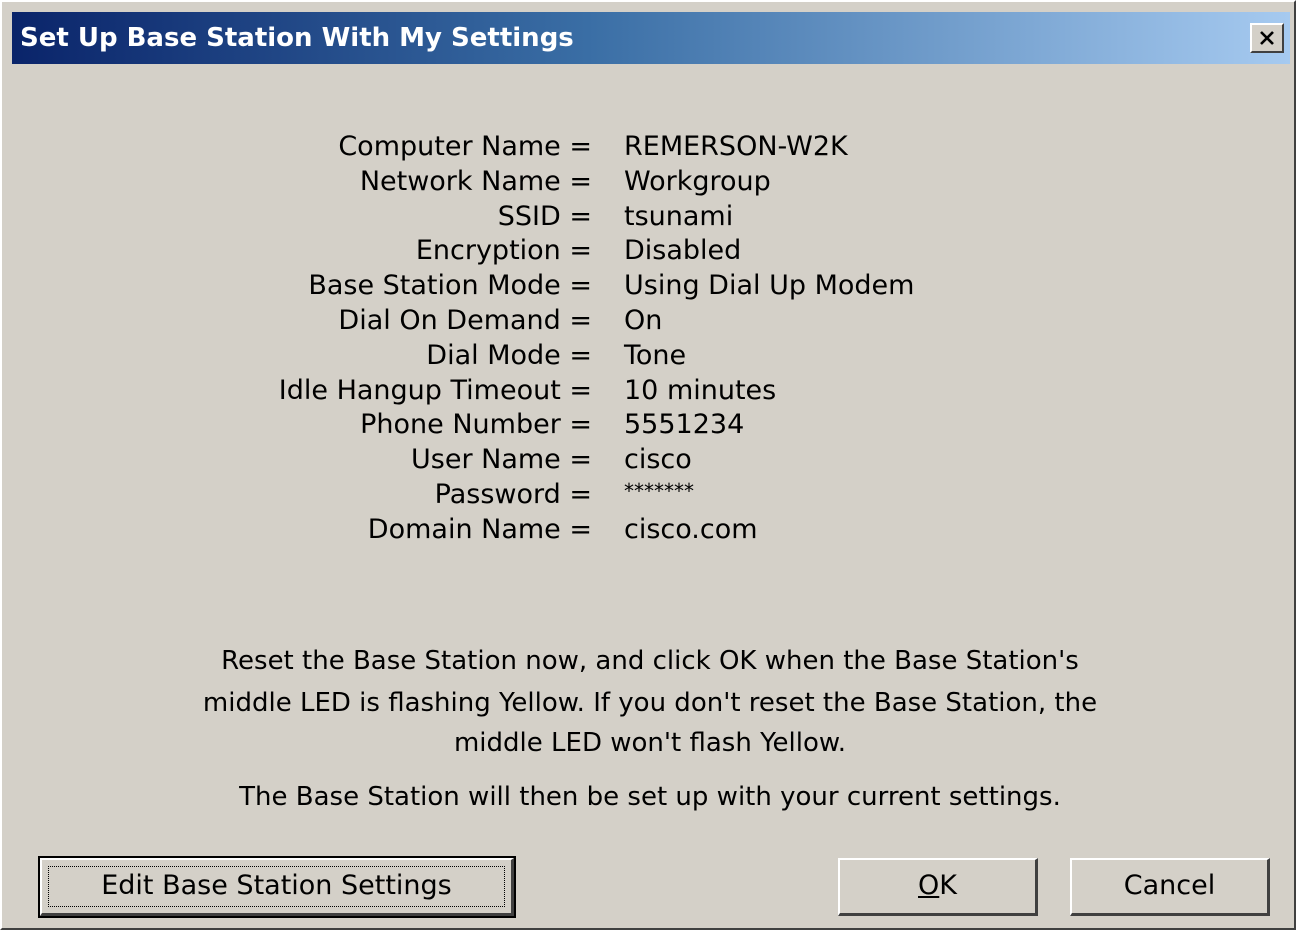 Image resolution: width=1296 pixels, height=930 pixels. I want to click on setting-label: Phone Number =, so click(476, 425).